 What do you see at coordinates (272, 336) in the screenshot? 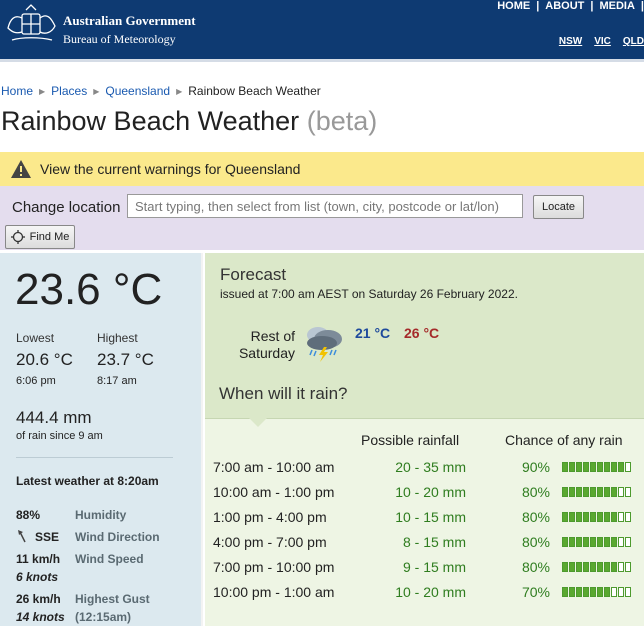
I see `day-label-line1: Rest of` at bounding box center [272, 336].